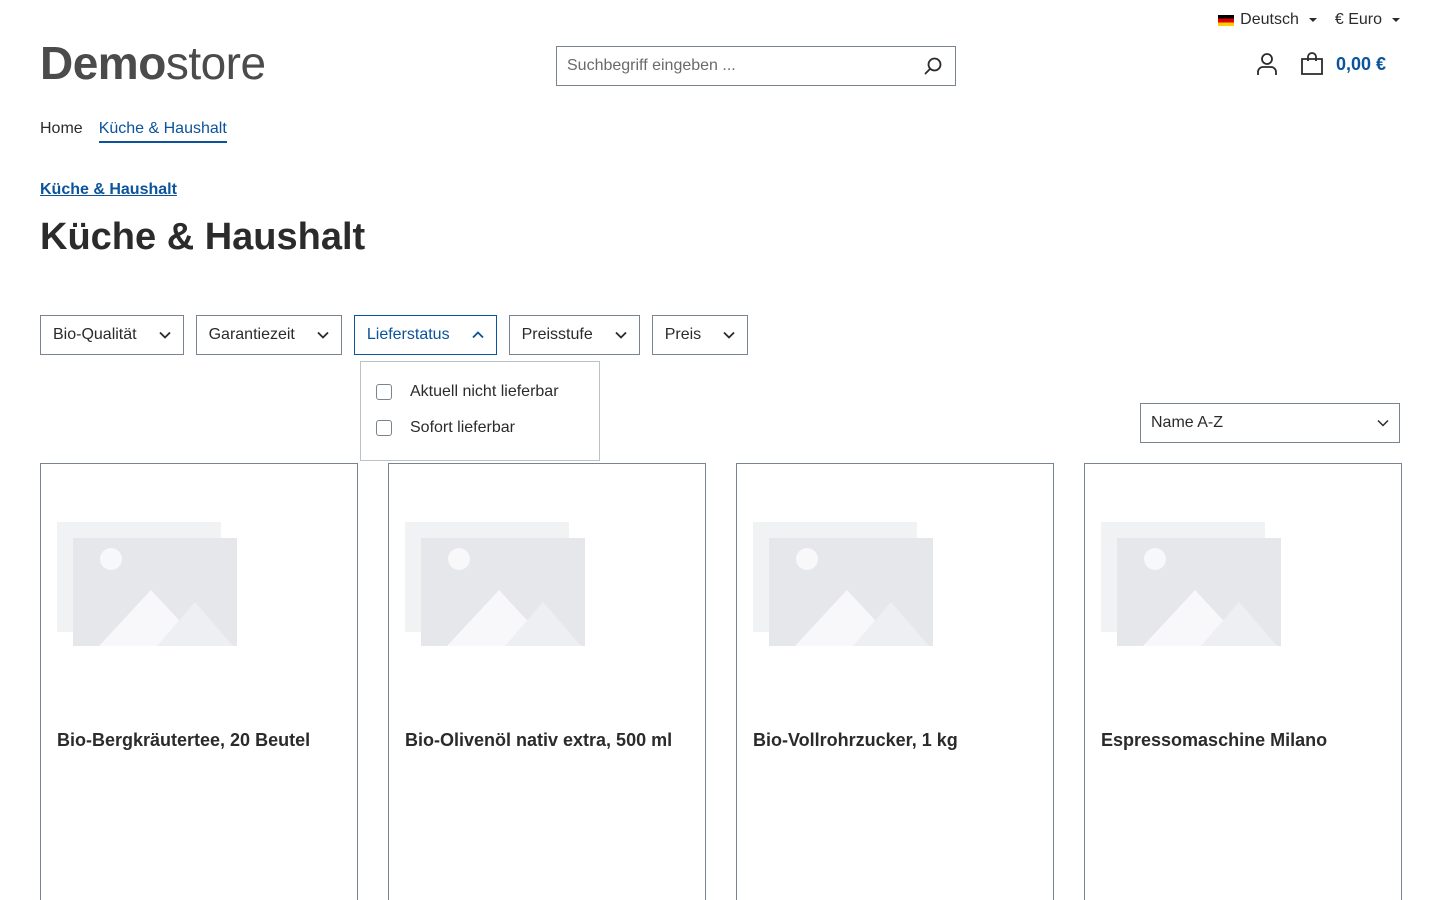  I want to click on main-navigation: Home Küche & Haushalt, so click(133, 131).